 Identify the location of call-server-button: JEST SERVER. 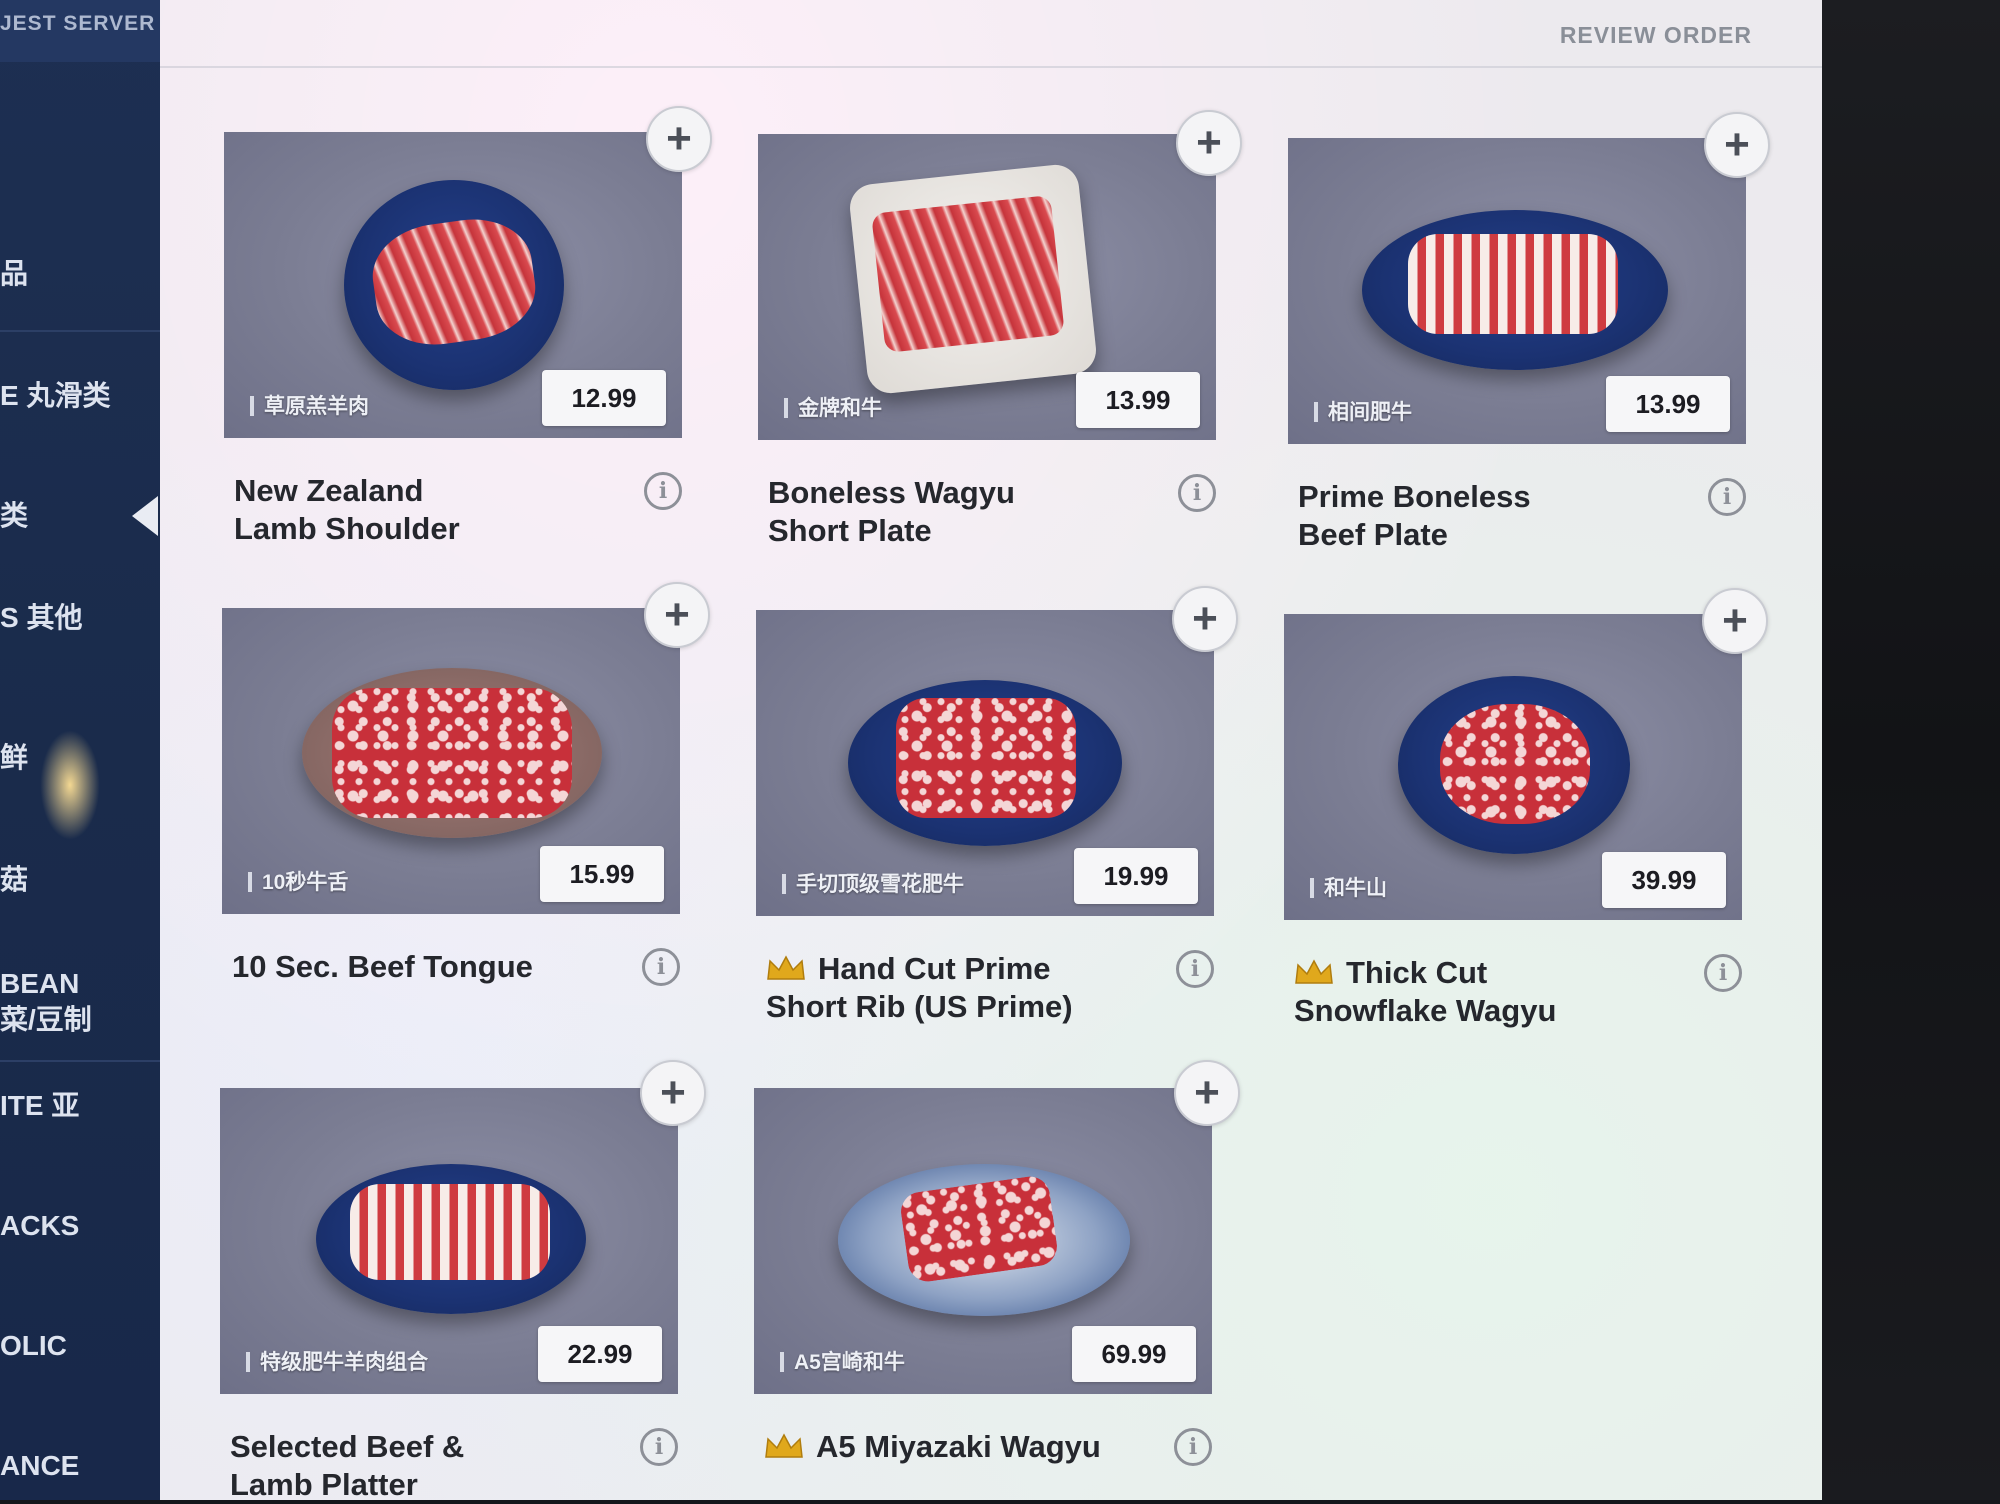
(80, 31).